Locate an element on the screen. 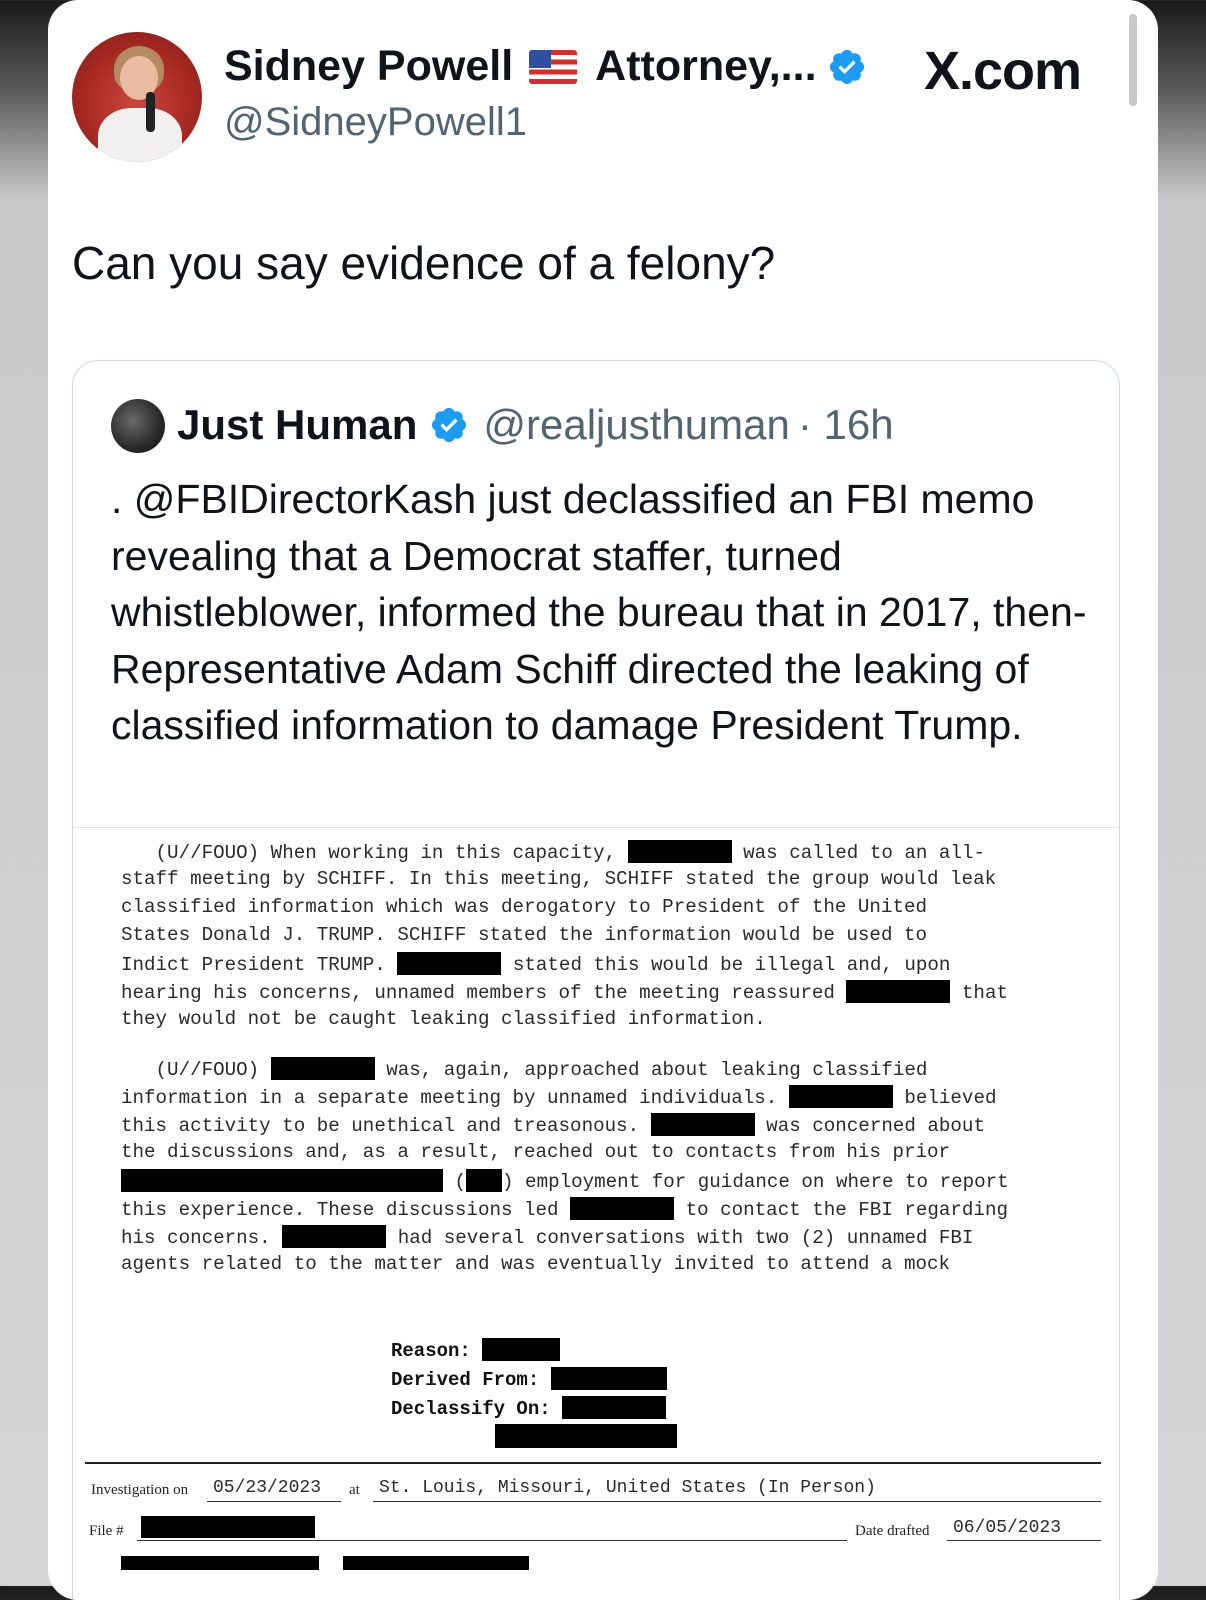  author-avatar is located at coordinates (137, 97).